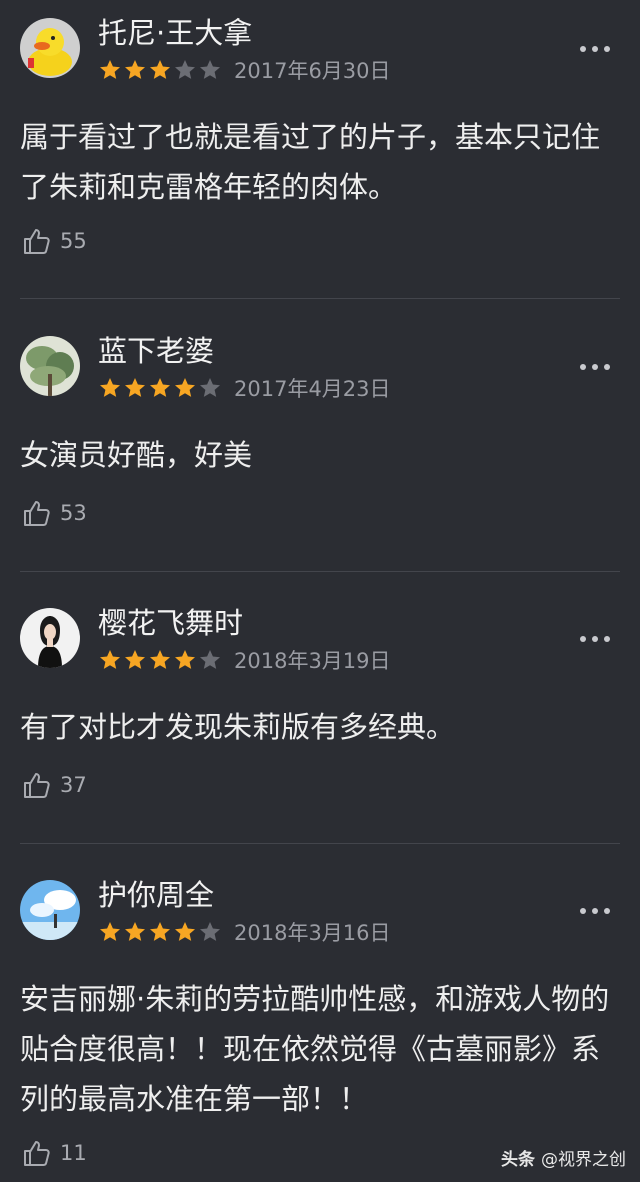 Image resolution: width=640 pixels, height=1182 pixels. What do you see at coordinates (312, 71) in the screenshot?
I see `review-date: 2017年6月30日` at bounding box center [312, 71].